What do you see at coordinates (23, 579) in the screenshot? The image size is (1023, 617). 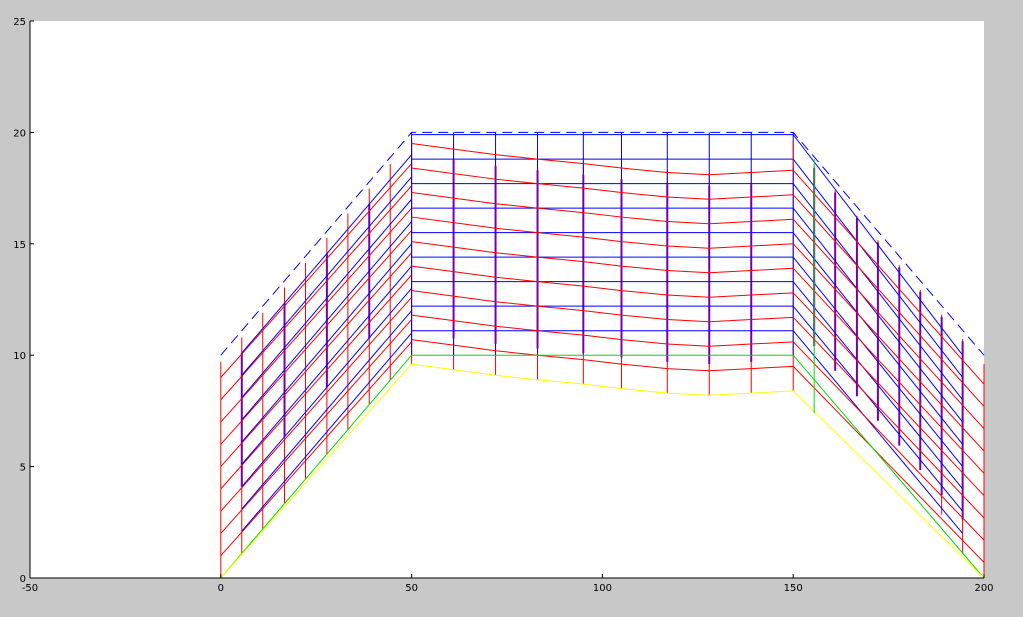 I see `y-tick-label: 0` at bounding box center [23, 579].